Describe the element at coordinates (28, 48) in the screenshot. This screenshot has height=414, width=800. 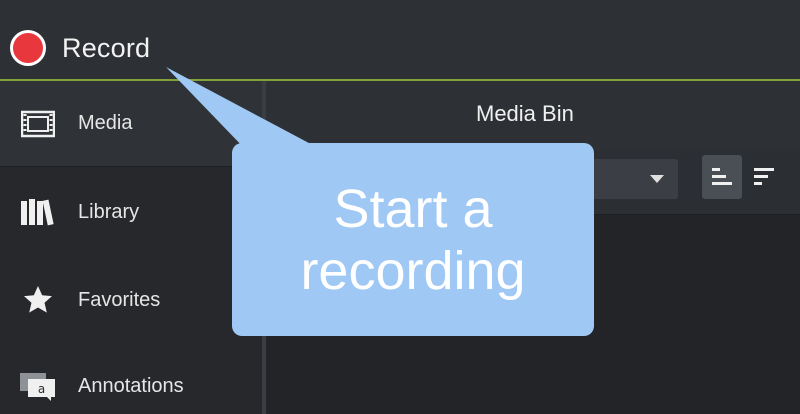
I see `record-icon` at that location.